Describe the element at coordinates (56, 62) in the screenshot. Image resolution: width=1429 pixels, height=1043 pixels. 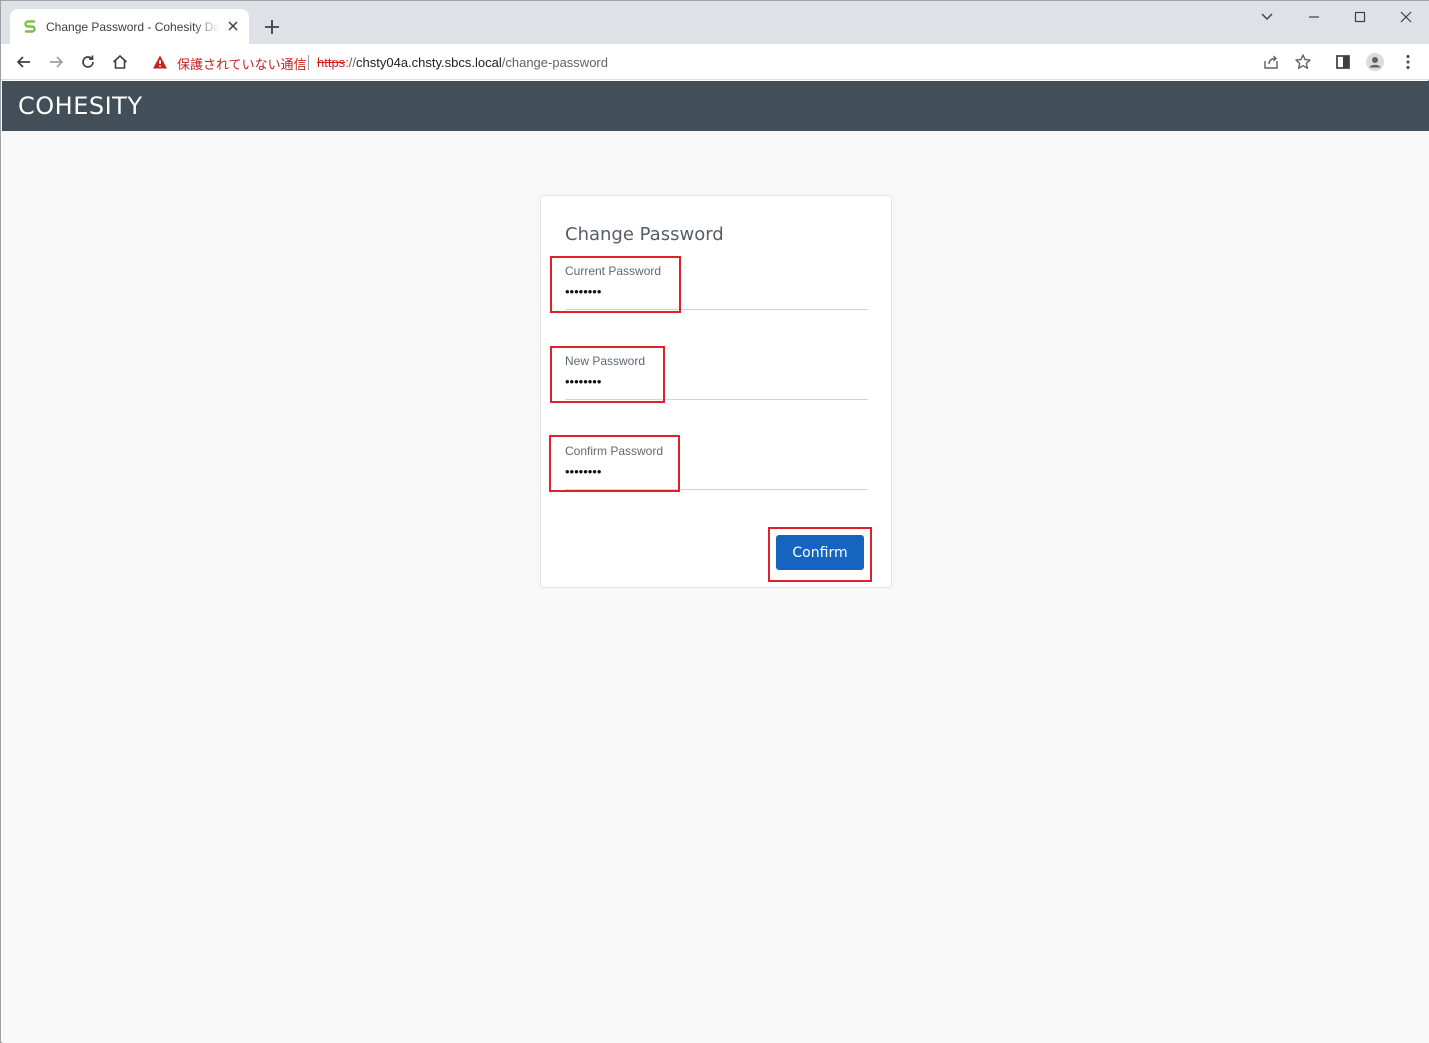
I see `forward-arrow-icon` at that location.